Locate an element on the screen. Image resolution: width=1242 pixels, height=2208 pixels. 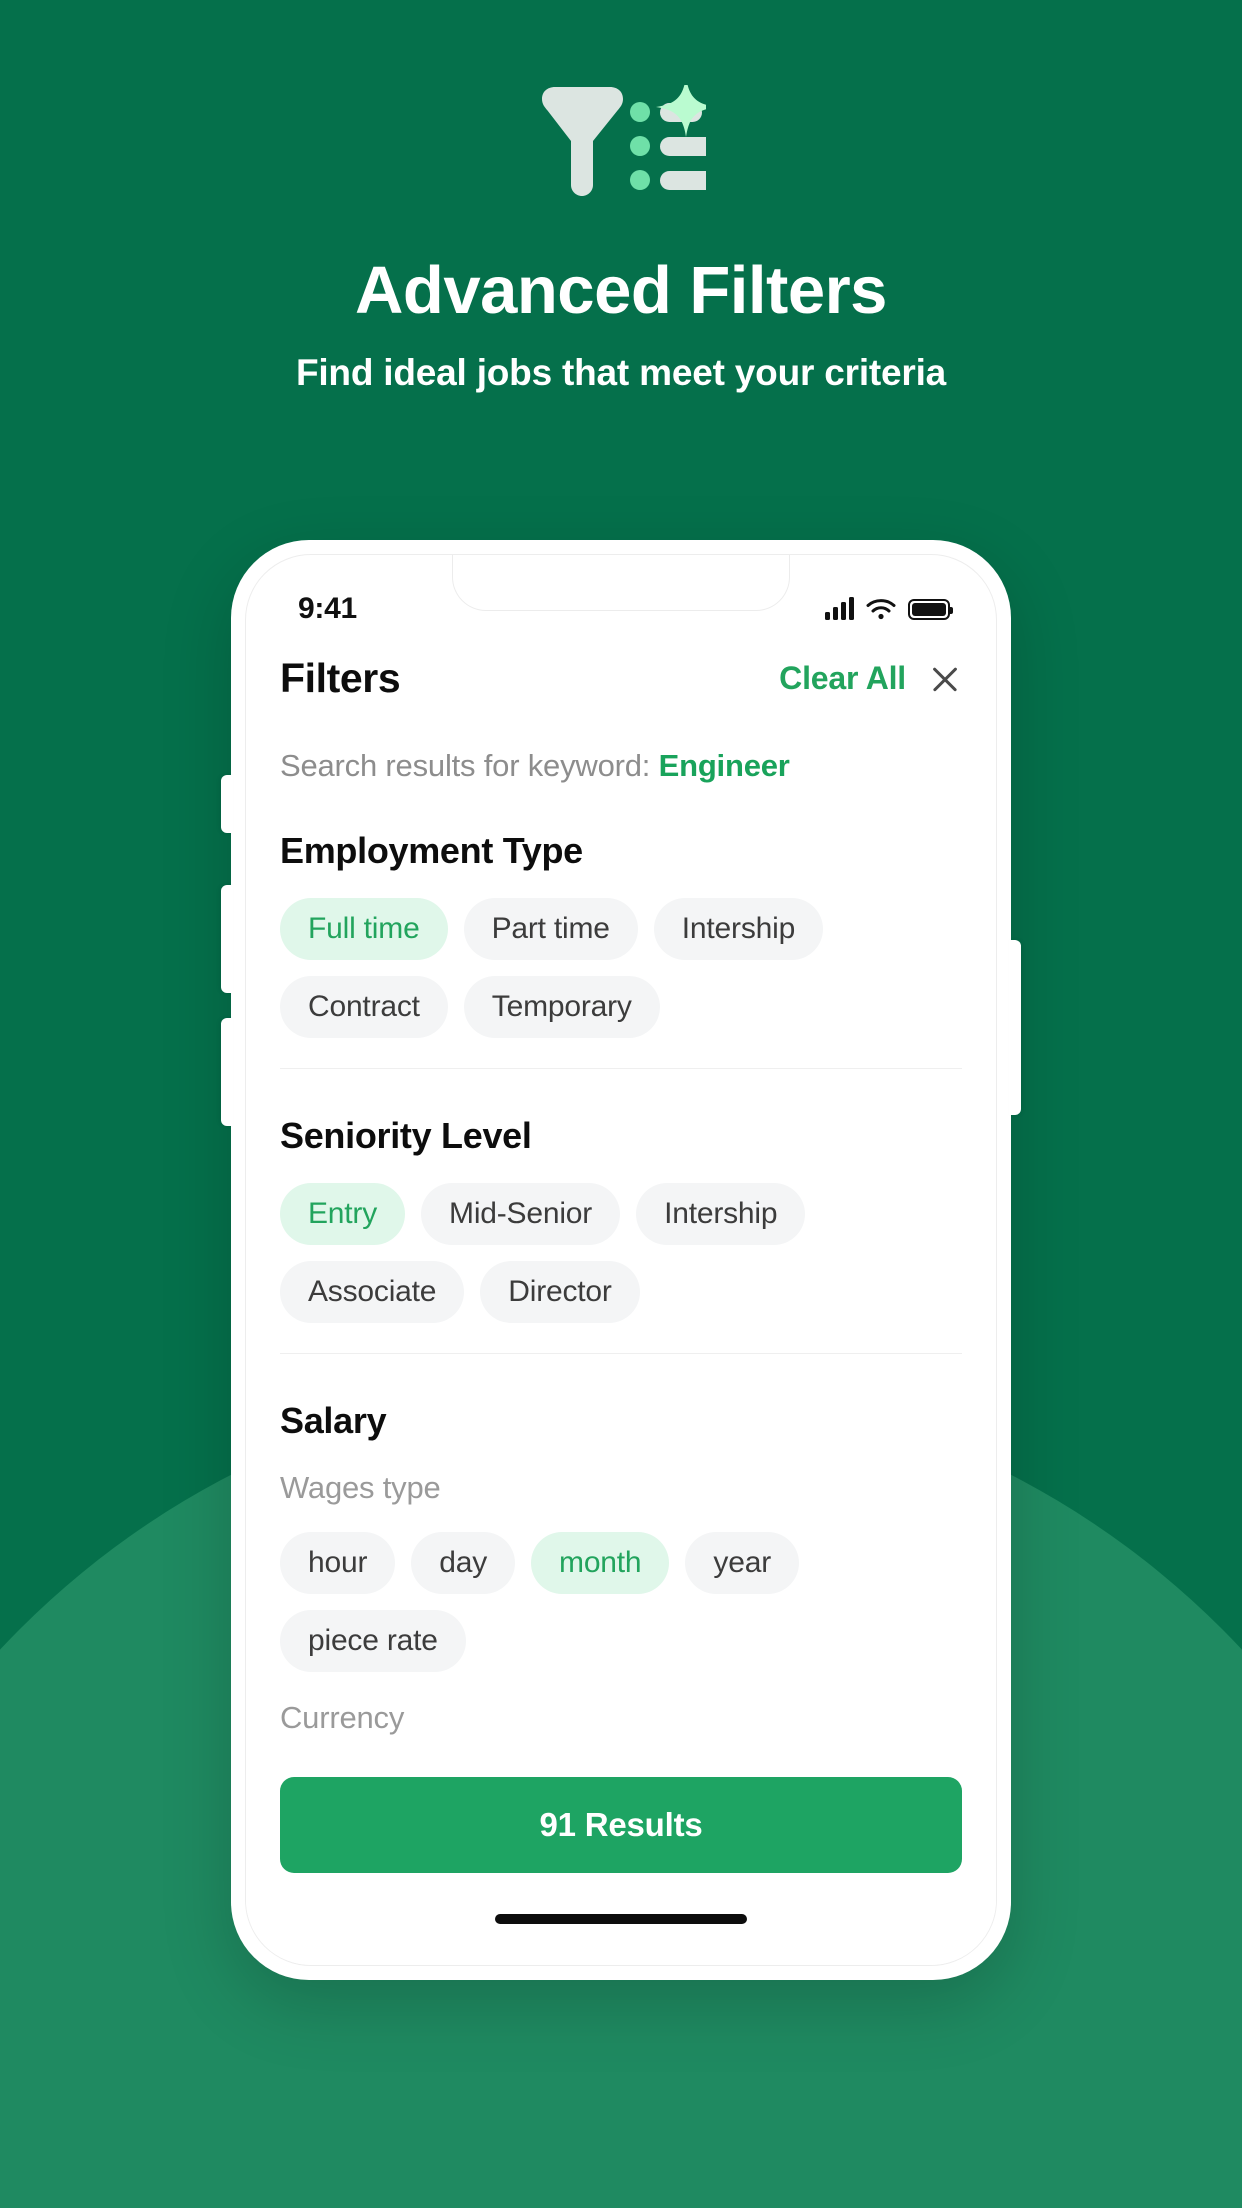
cta-container: 91 Results is located at coordinates (621, 1825).